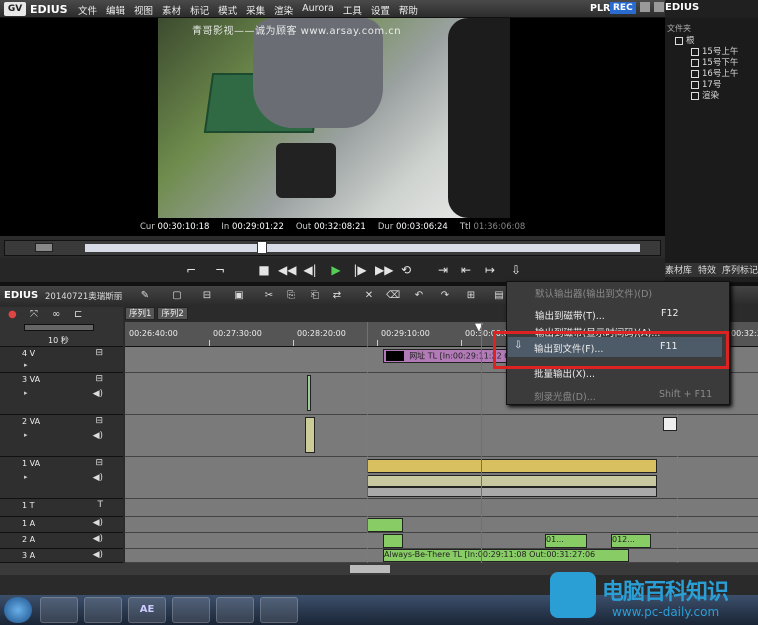  Describe the element at coordinates (600, 8) in the screenshot. I see `plr-mode-toggle: PLR` at that location.